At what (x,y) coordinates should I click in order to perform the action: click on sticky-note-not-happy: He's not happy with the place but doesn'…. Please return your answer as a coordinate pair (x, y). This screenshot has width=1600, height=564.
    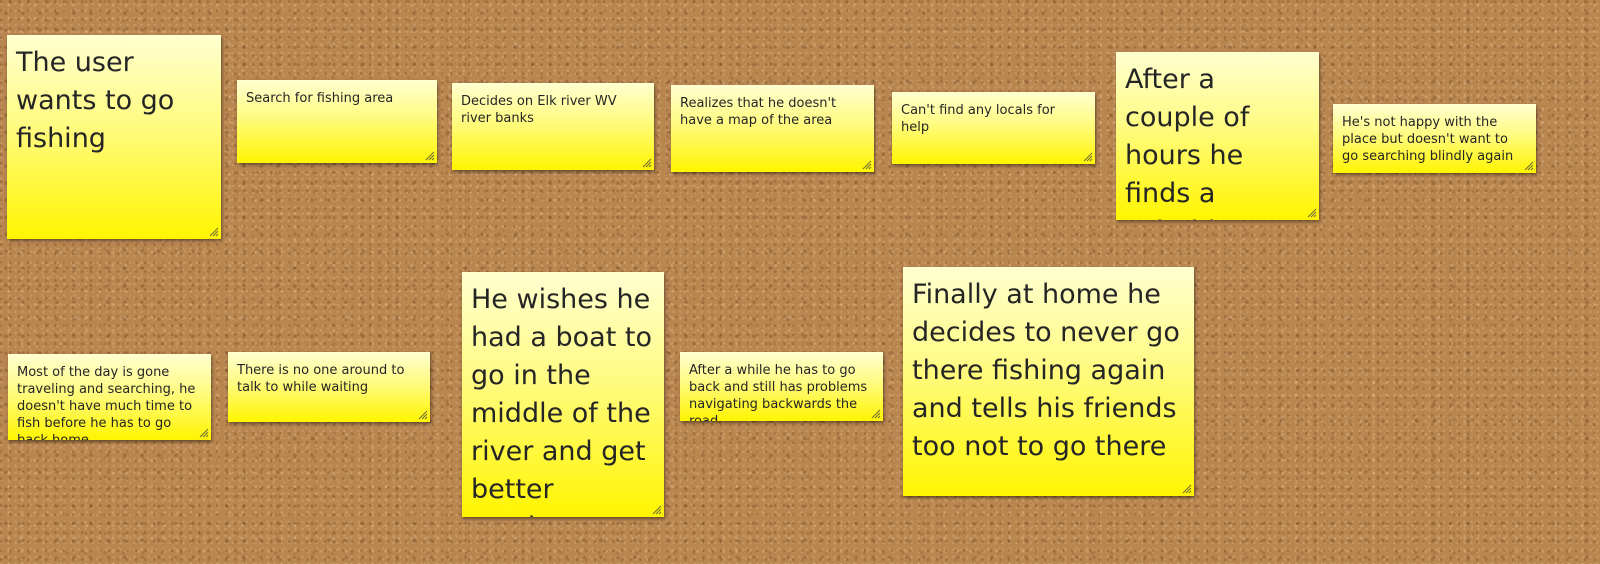
    Looking at the image, I should click on (1434, 138).